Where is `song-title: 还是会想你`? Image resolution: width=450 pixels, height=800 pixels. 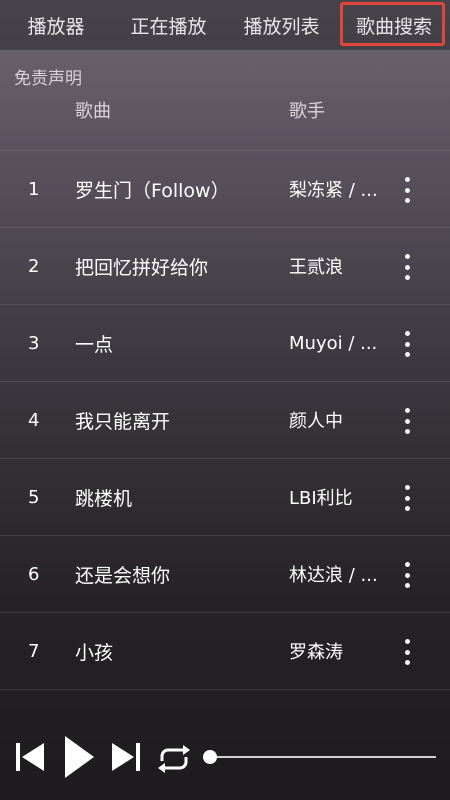 song-title: 还是会想你 is located at coordinates (123, 575).